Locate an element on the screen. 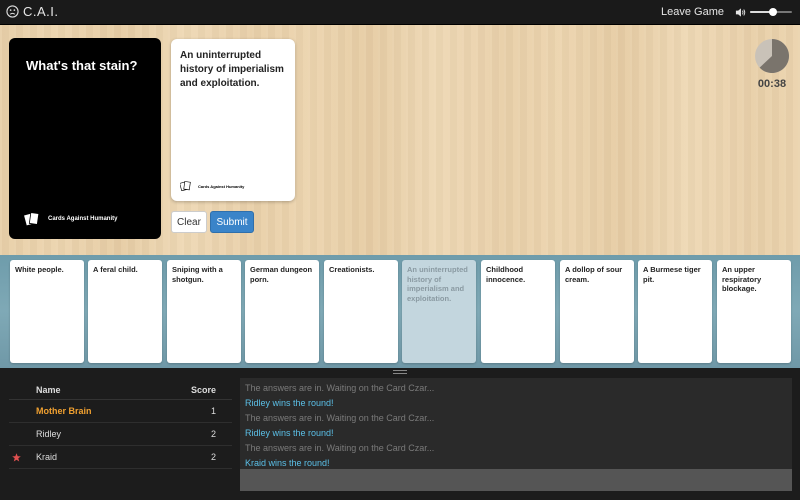  volume-control is located at coordinates (763, 12).